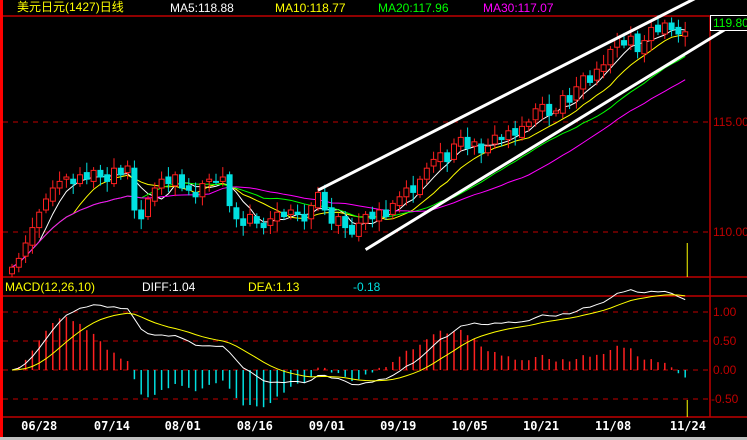 The height and width of the screenshot is (440, 747). What do you see at coordinates (254, 426) in the screenshot?
I see `date-label: 08/16` at bounding box center [254, 426].